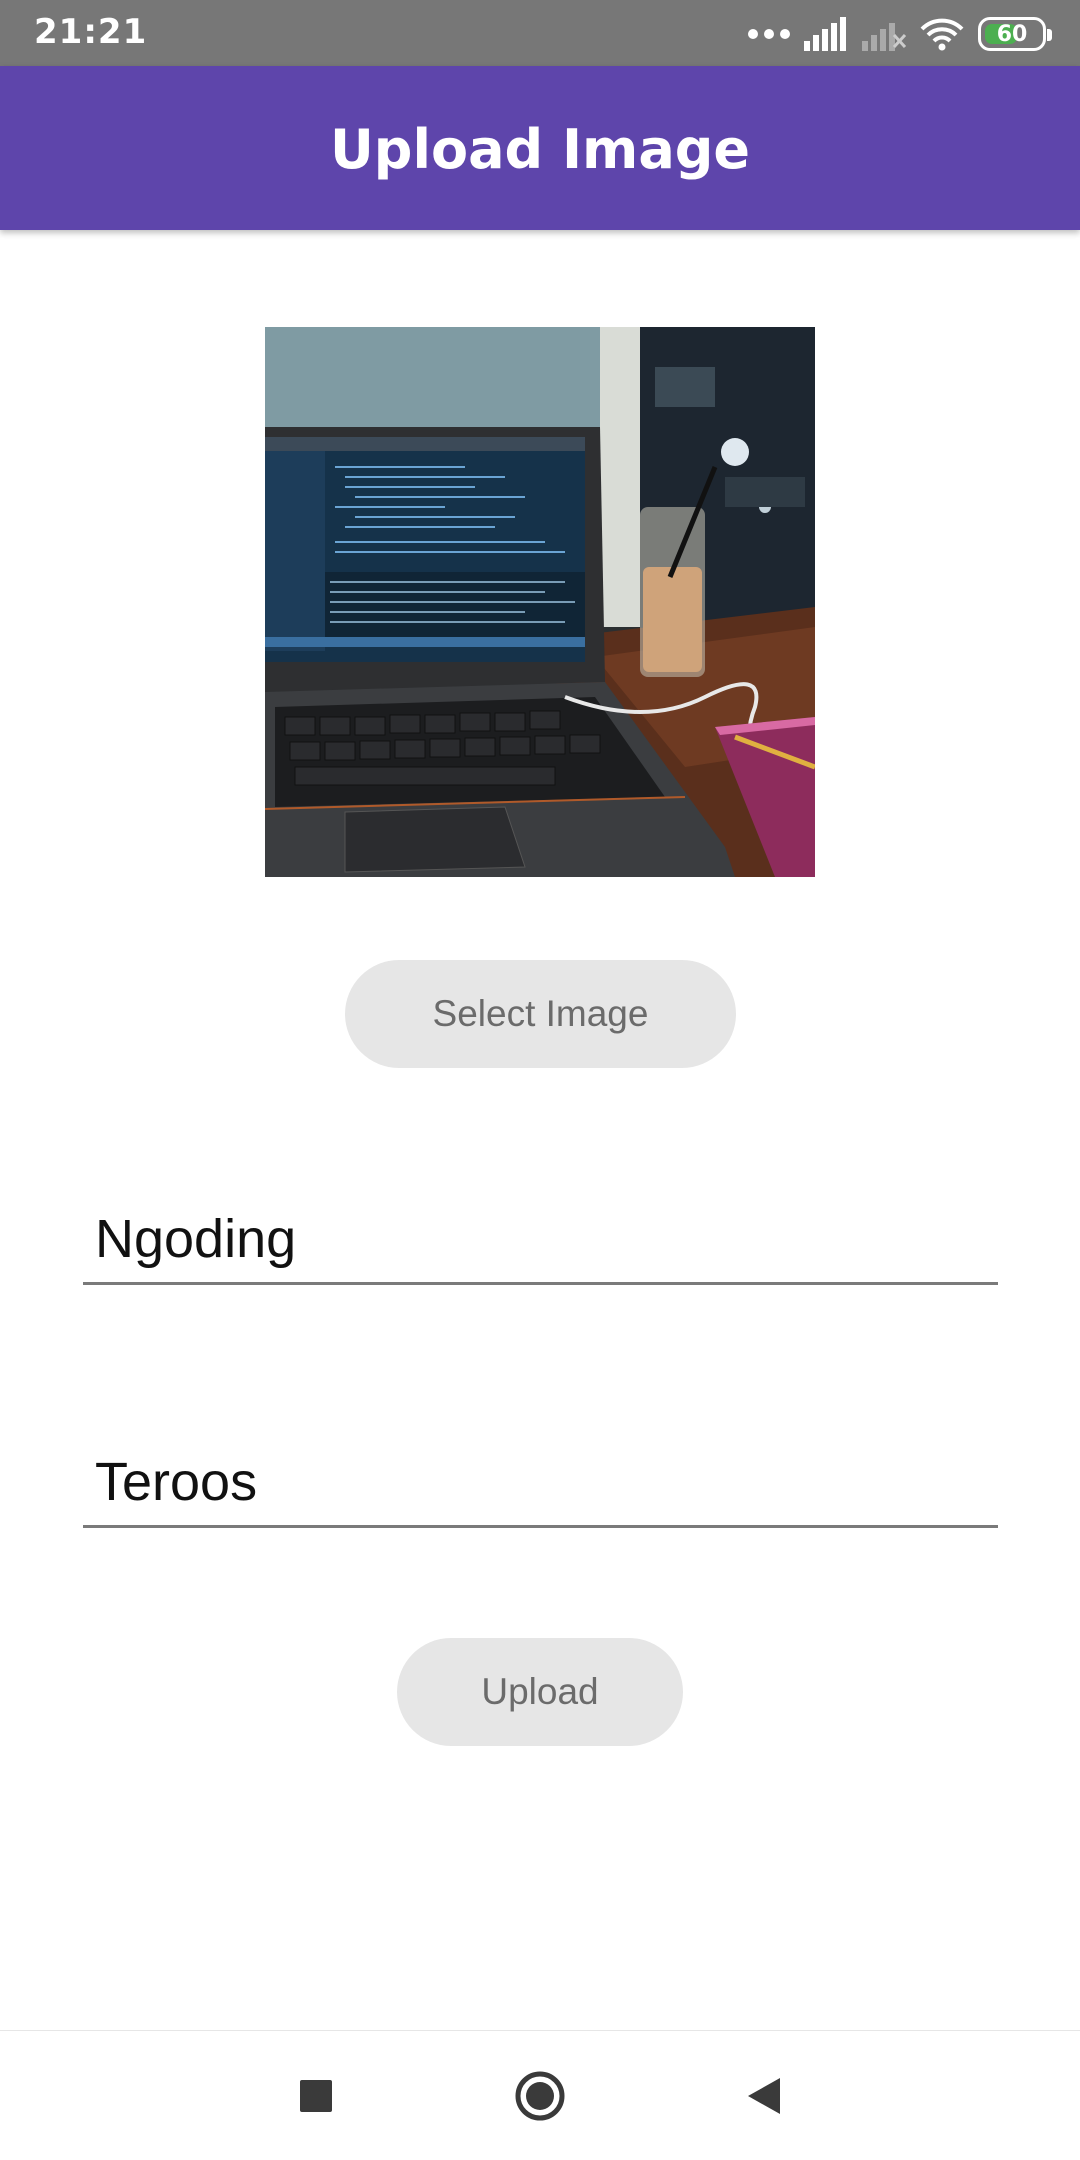  I want to click on home-icon, so click(540, 2096).